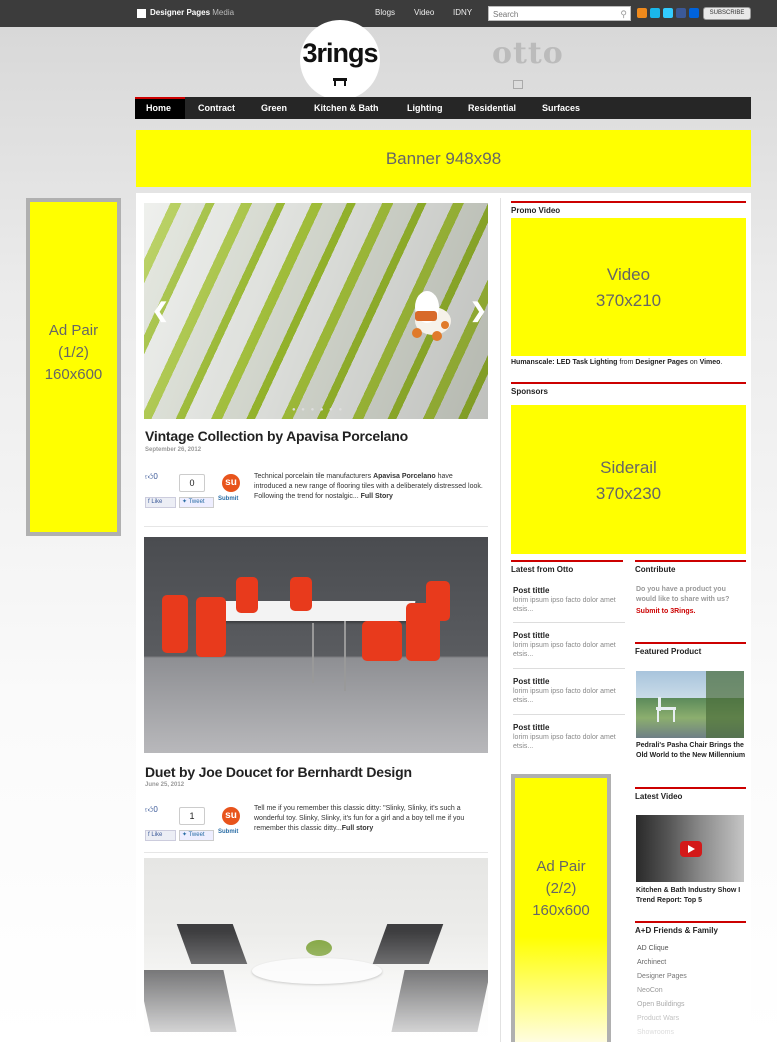 The image size is (777, 1042). What do you see at coordinates (318, 410) in the screenshot?
I see `slider-dots: ● ● ● ● ● ●` at bounding box center [318, 410].